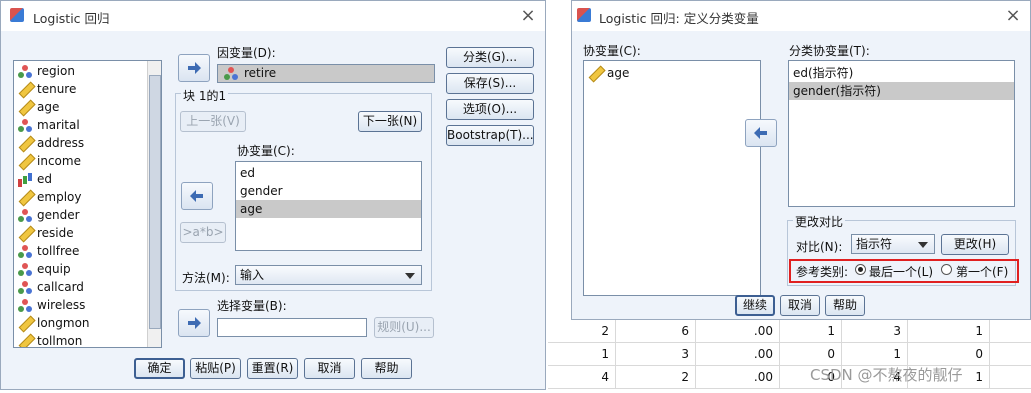 Image resolution: width=1031 pixels, height=393 pixels. I want to click on variable-list-scrollbar, so click(154, 204).